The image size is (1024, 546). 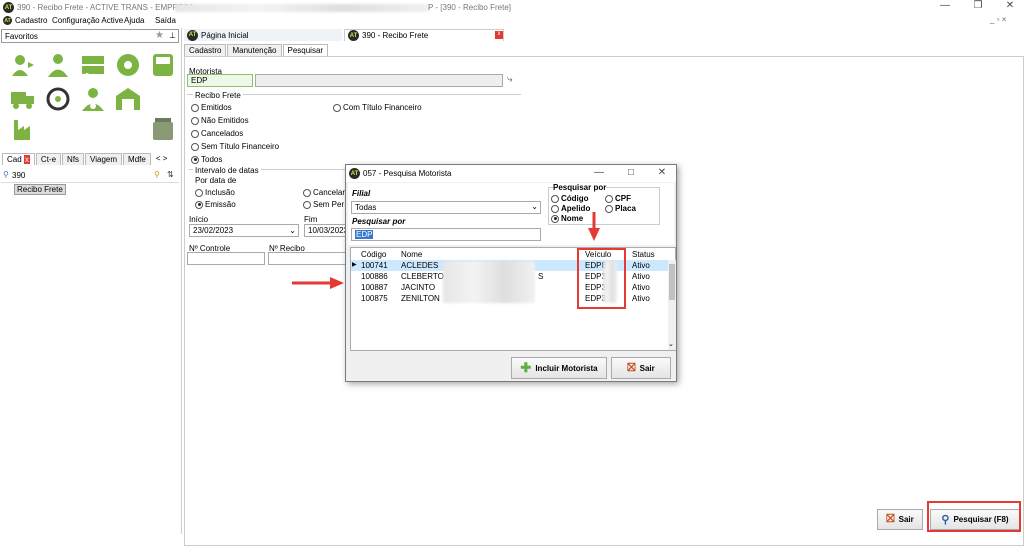 What do you see at coordinates (672, 282) in the screenshot?
I see `scrollbar-thumb` at bounding box center [672, 282].